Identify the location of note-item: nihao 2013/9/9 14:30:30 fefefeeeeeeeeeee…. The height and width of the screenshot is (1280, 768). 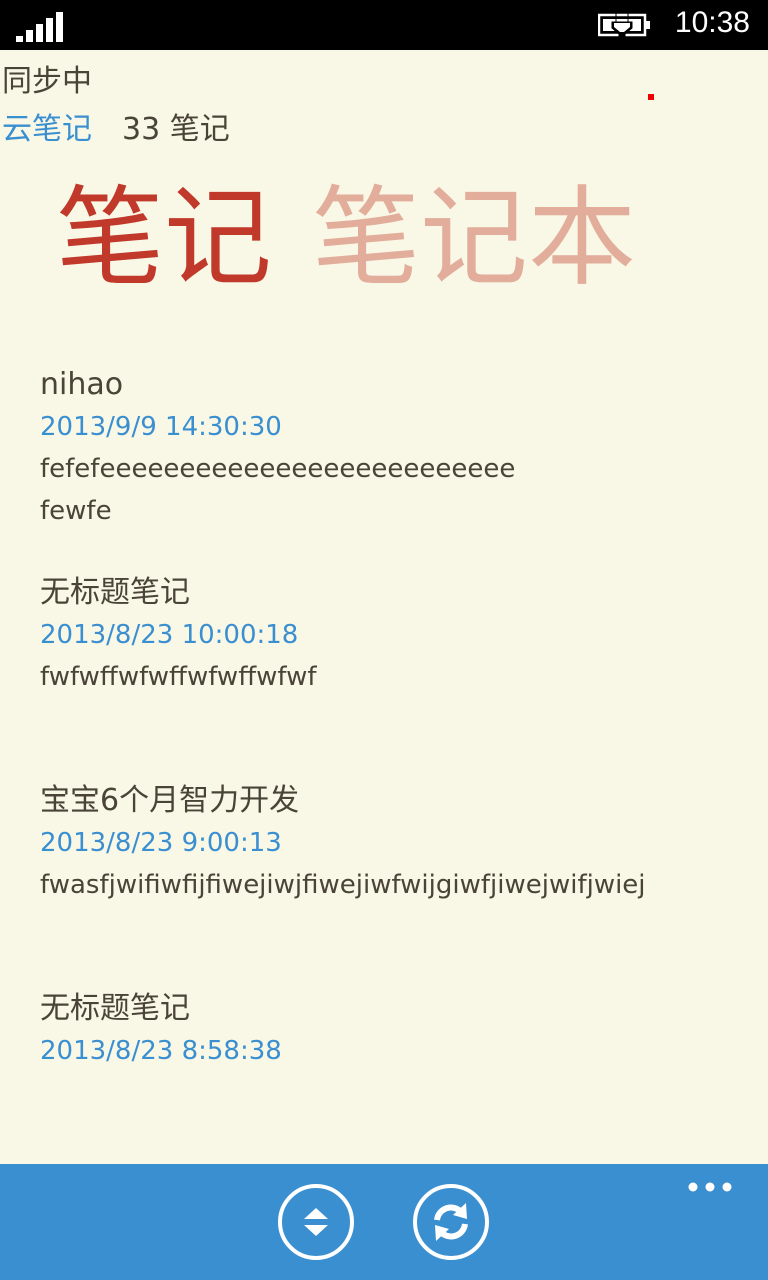
(390, 448).